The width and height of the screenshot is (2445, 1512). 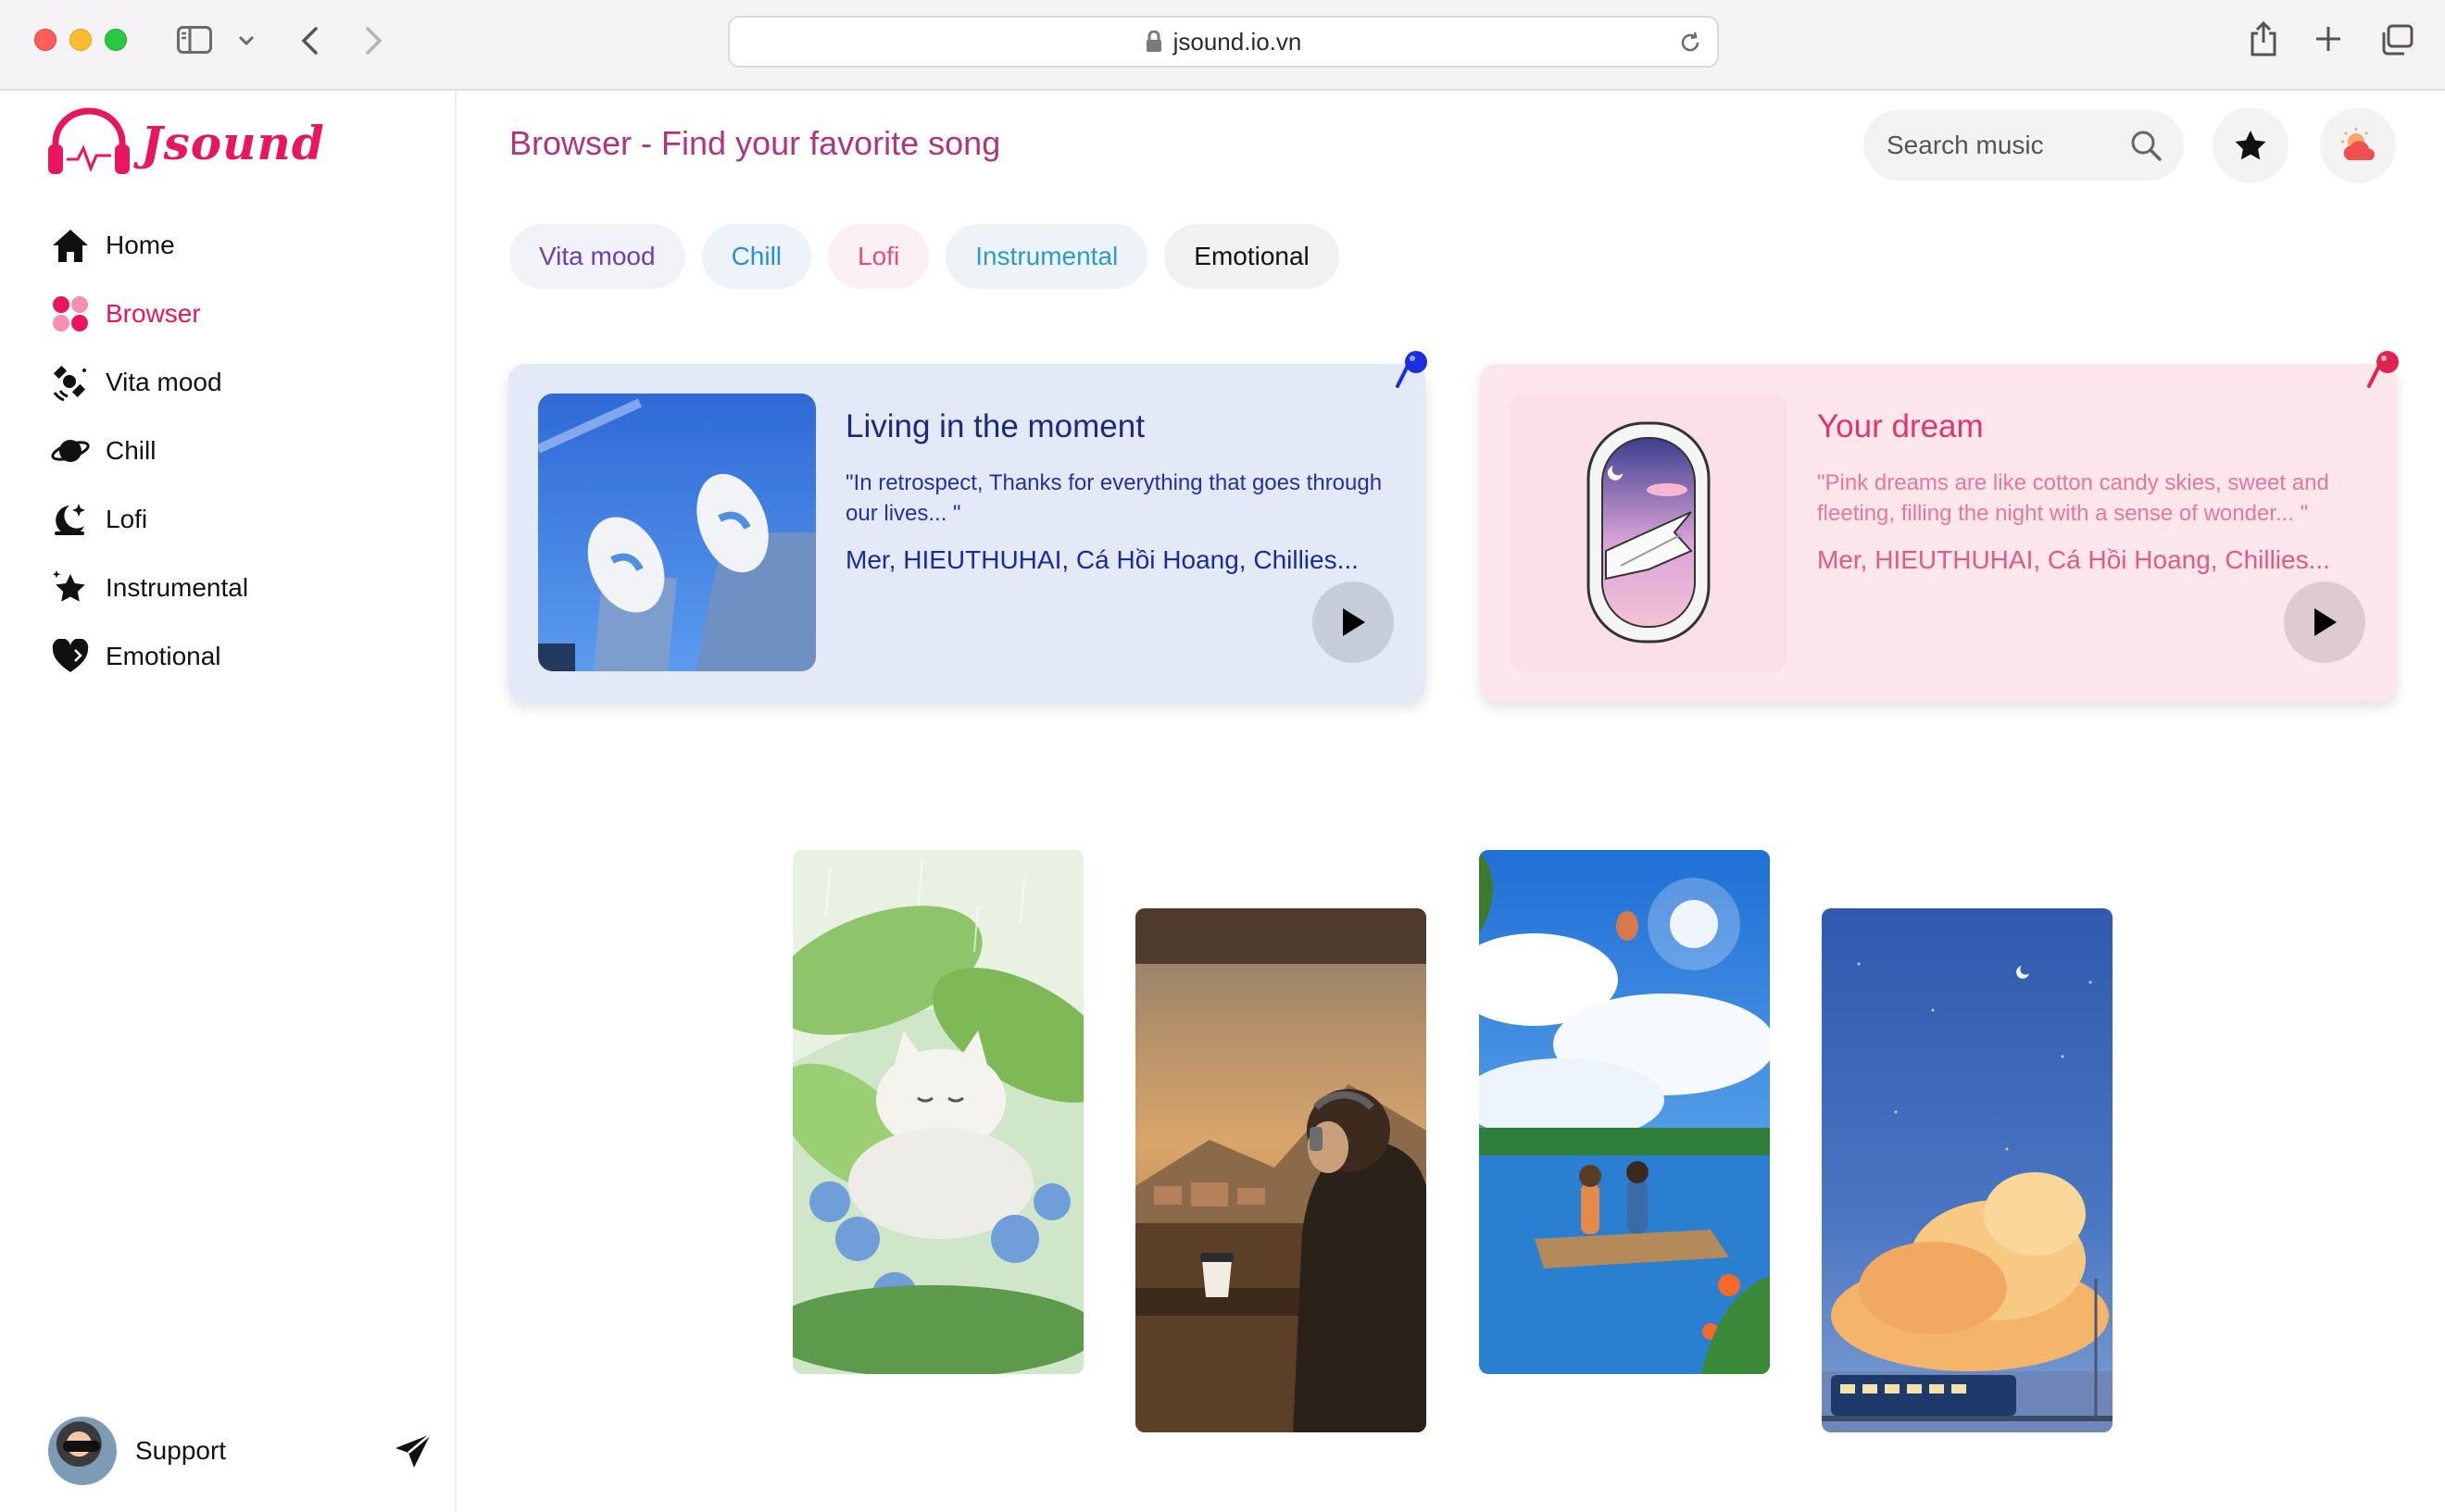 What do you see at coordinates (413, 1451) in the screenshot?
I see `send-icon` at bounding box center [413, 1451].